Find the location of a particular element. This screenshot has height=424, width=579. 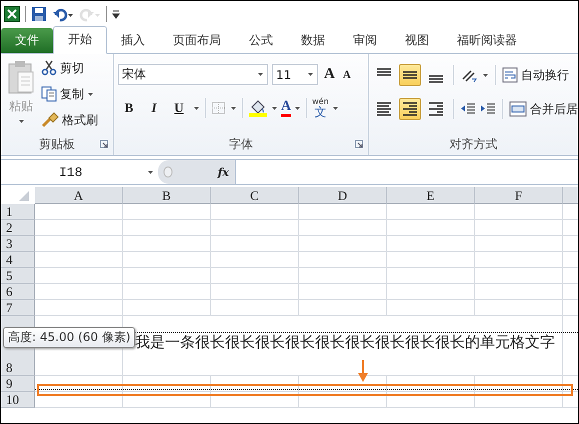

row-height-tooltip: 高度: 45.00 (60 像素) is located at coordinates (69, 337).